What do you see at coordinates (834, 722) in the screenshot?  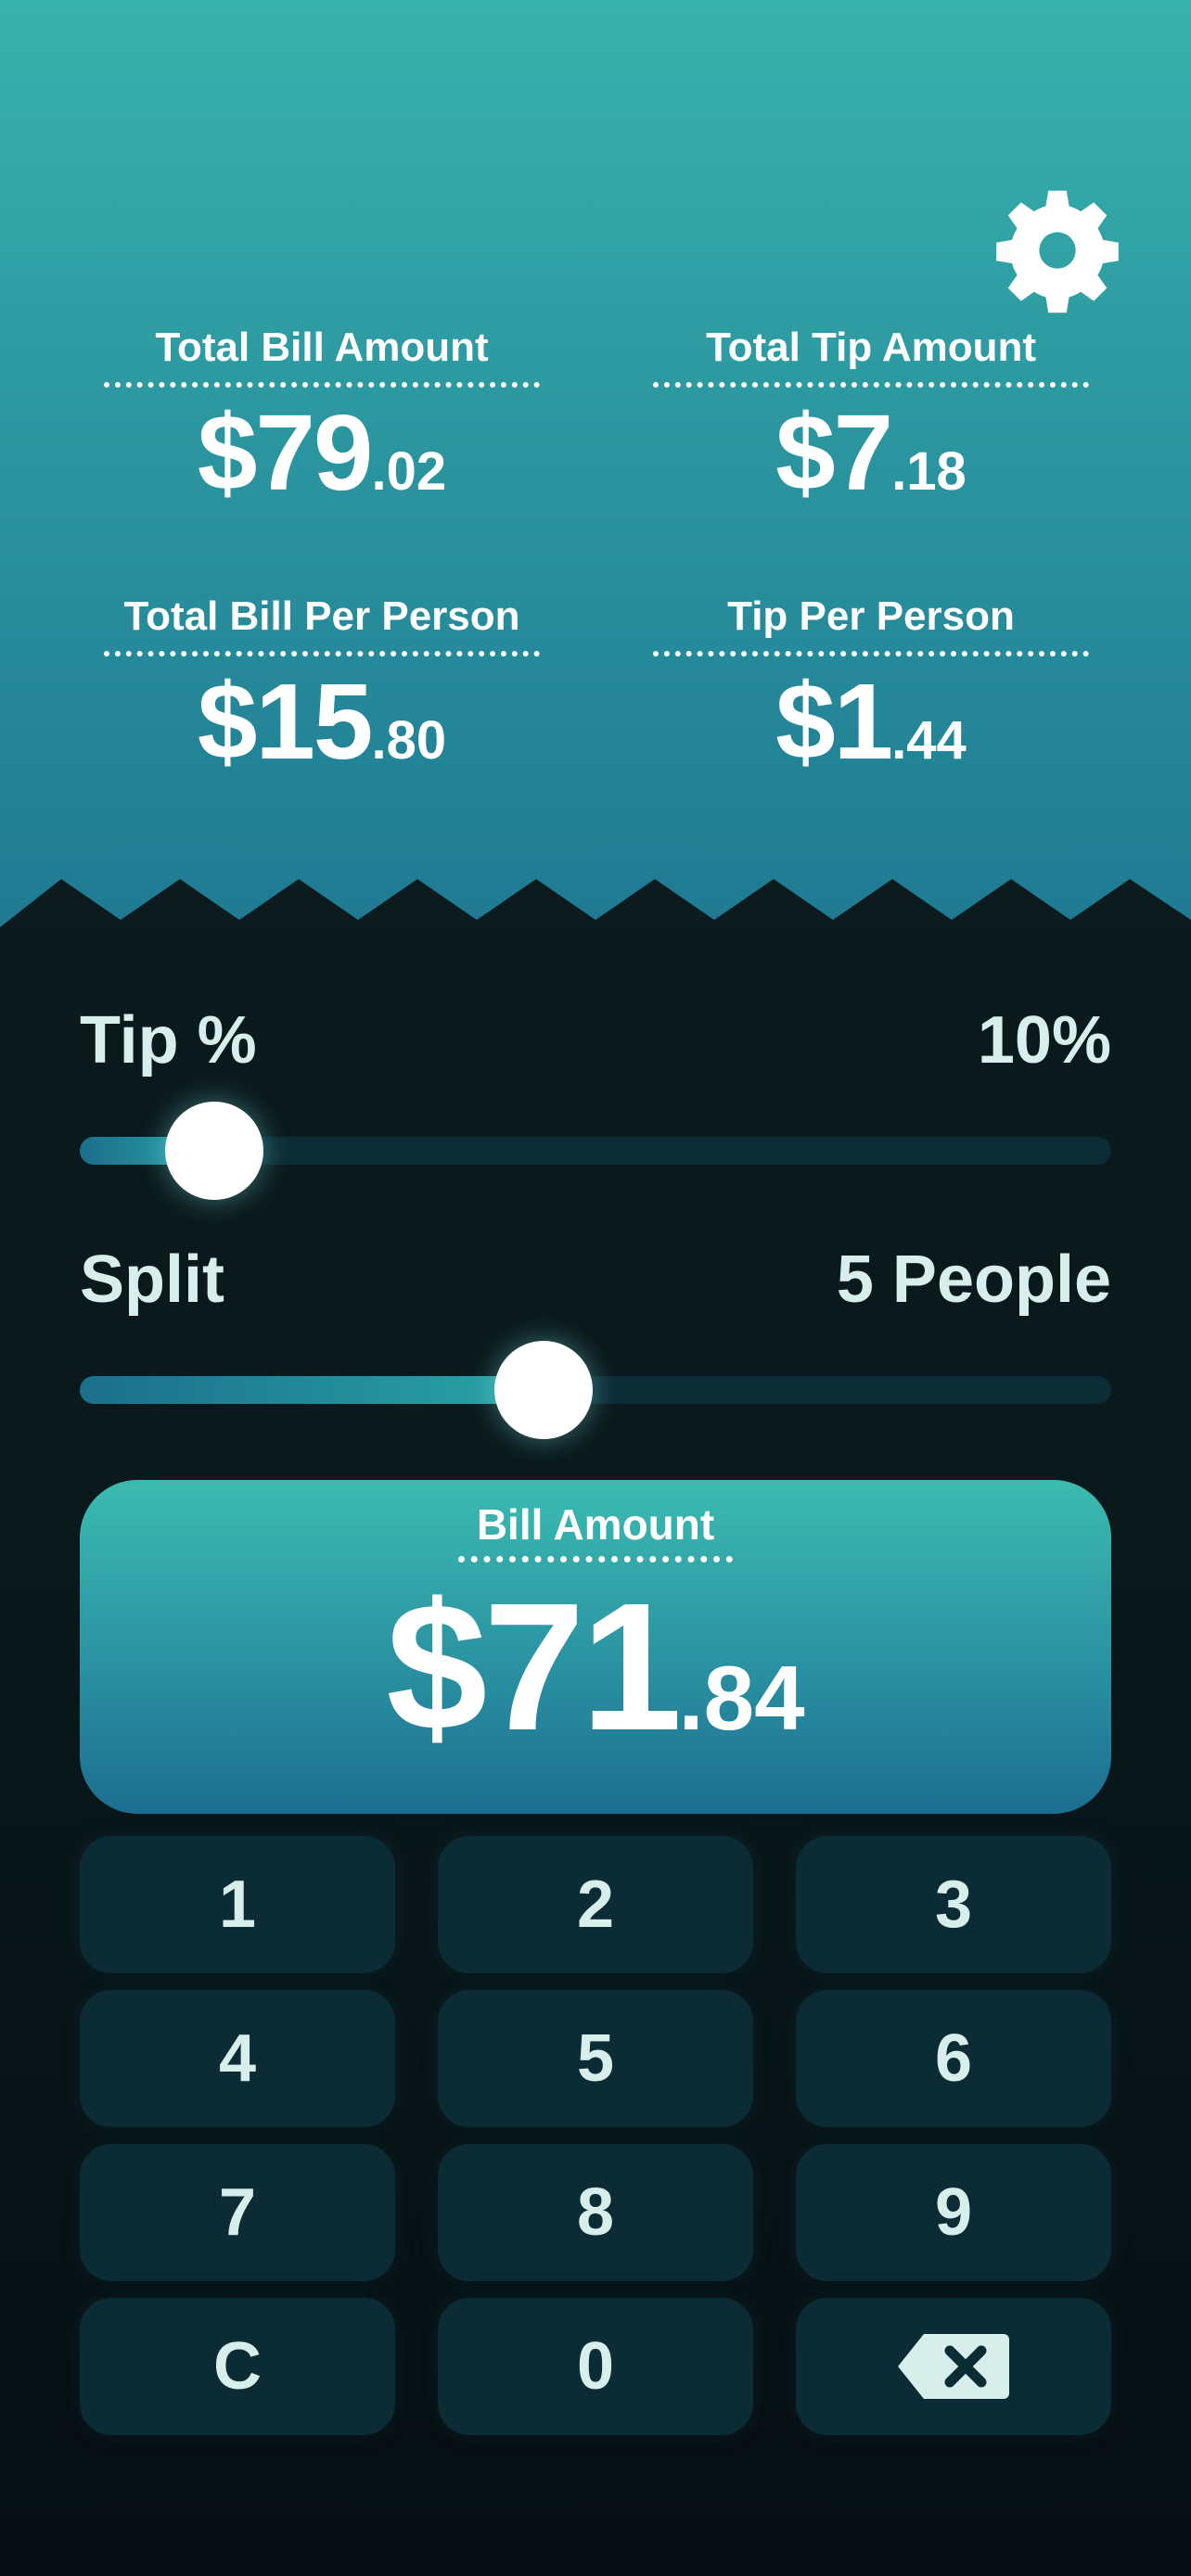 I see `stat-value-major: $1` at bounding box center [834, 722].